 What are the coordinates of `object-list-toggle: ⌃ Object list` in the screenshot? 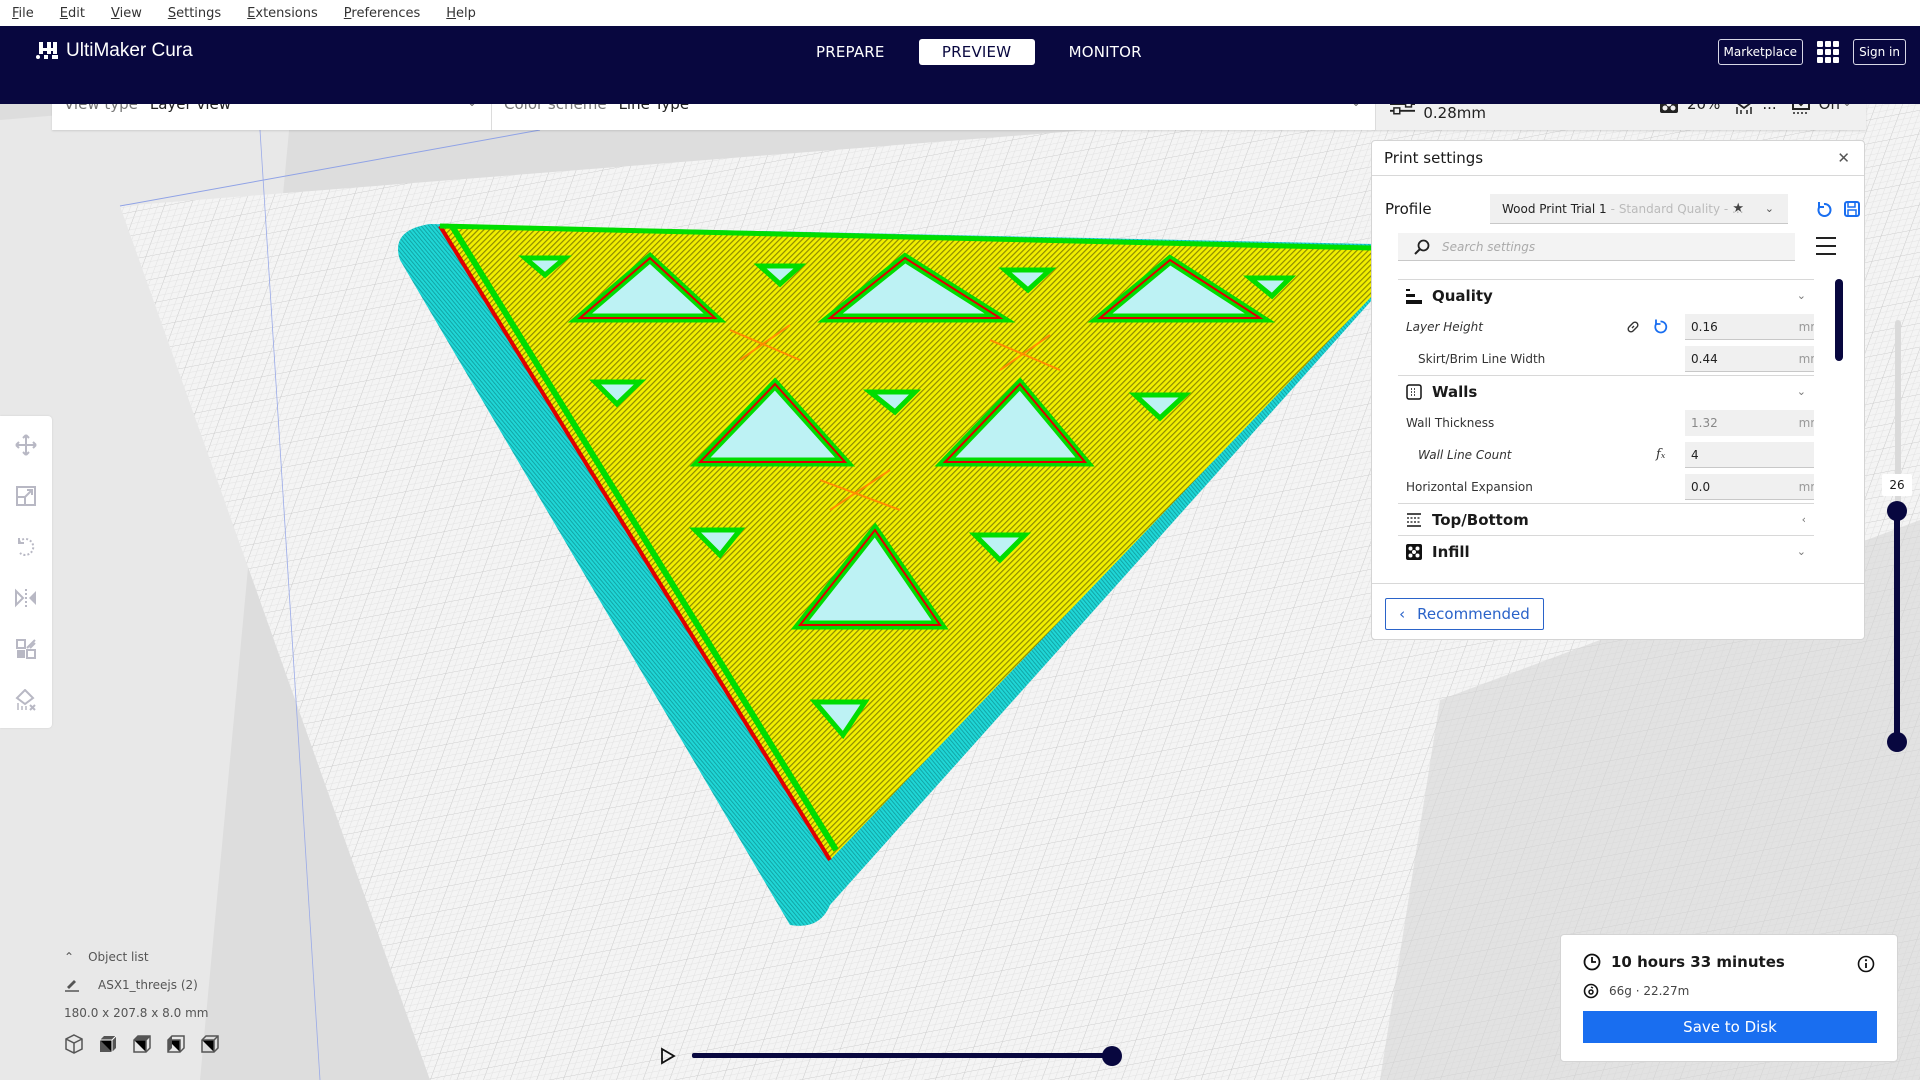 It's located at (142, 957).